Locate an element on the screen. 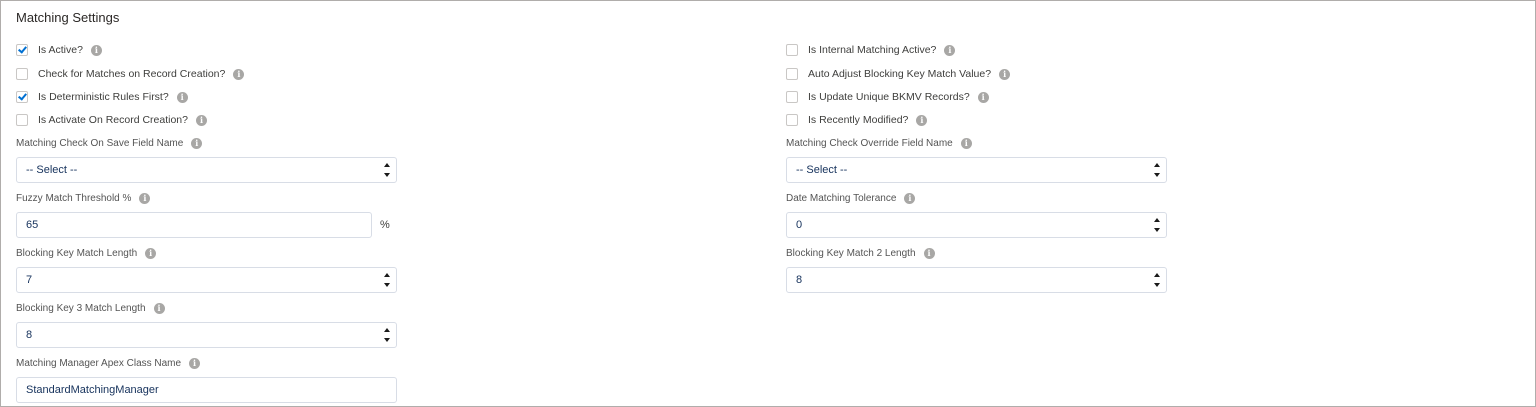 This screenshot has height=407, width=1536. is-update-unique-bkmv-label: Is Update Unique BKMV Records? is located at coordinates (889, 97).